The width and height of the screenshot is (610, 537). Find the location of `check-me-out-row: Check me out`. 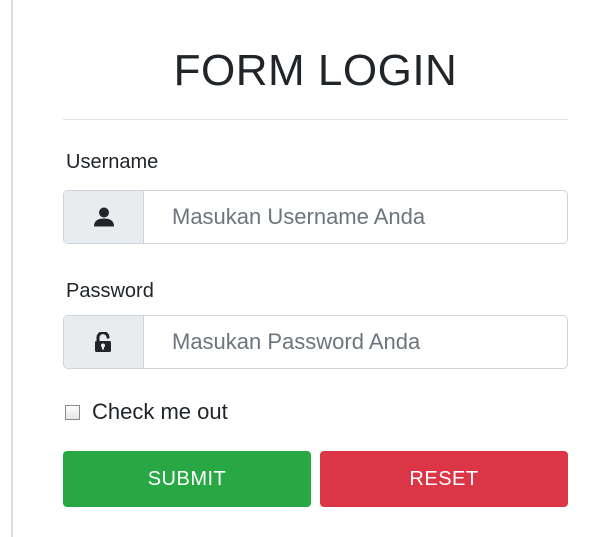

check-me-out-row: Check me out is located at coordinates (146, 412).